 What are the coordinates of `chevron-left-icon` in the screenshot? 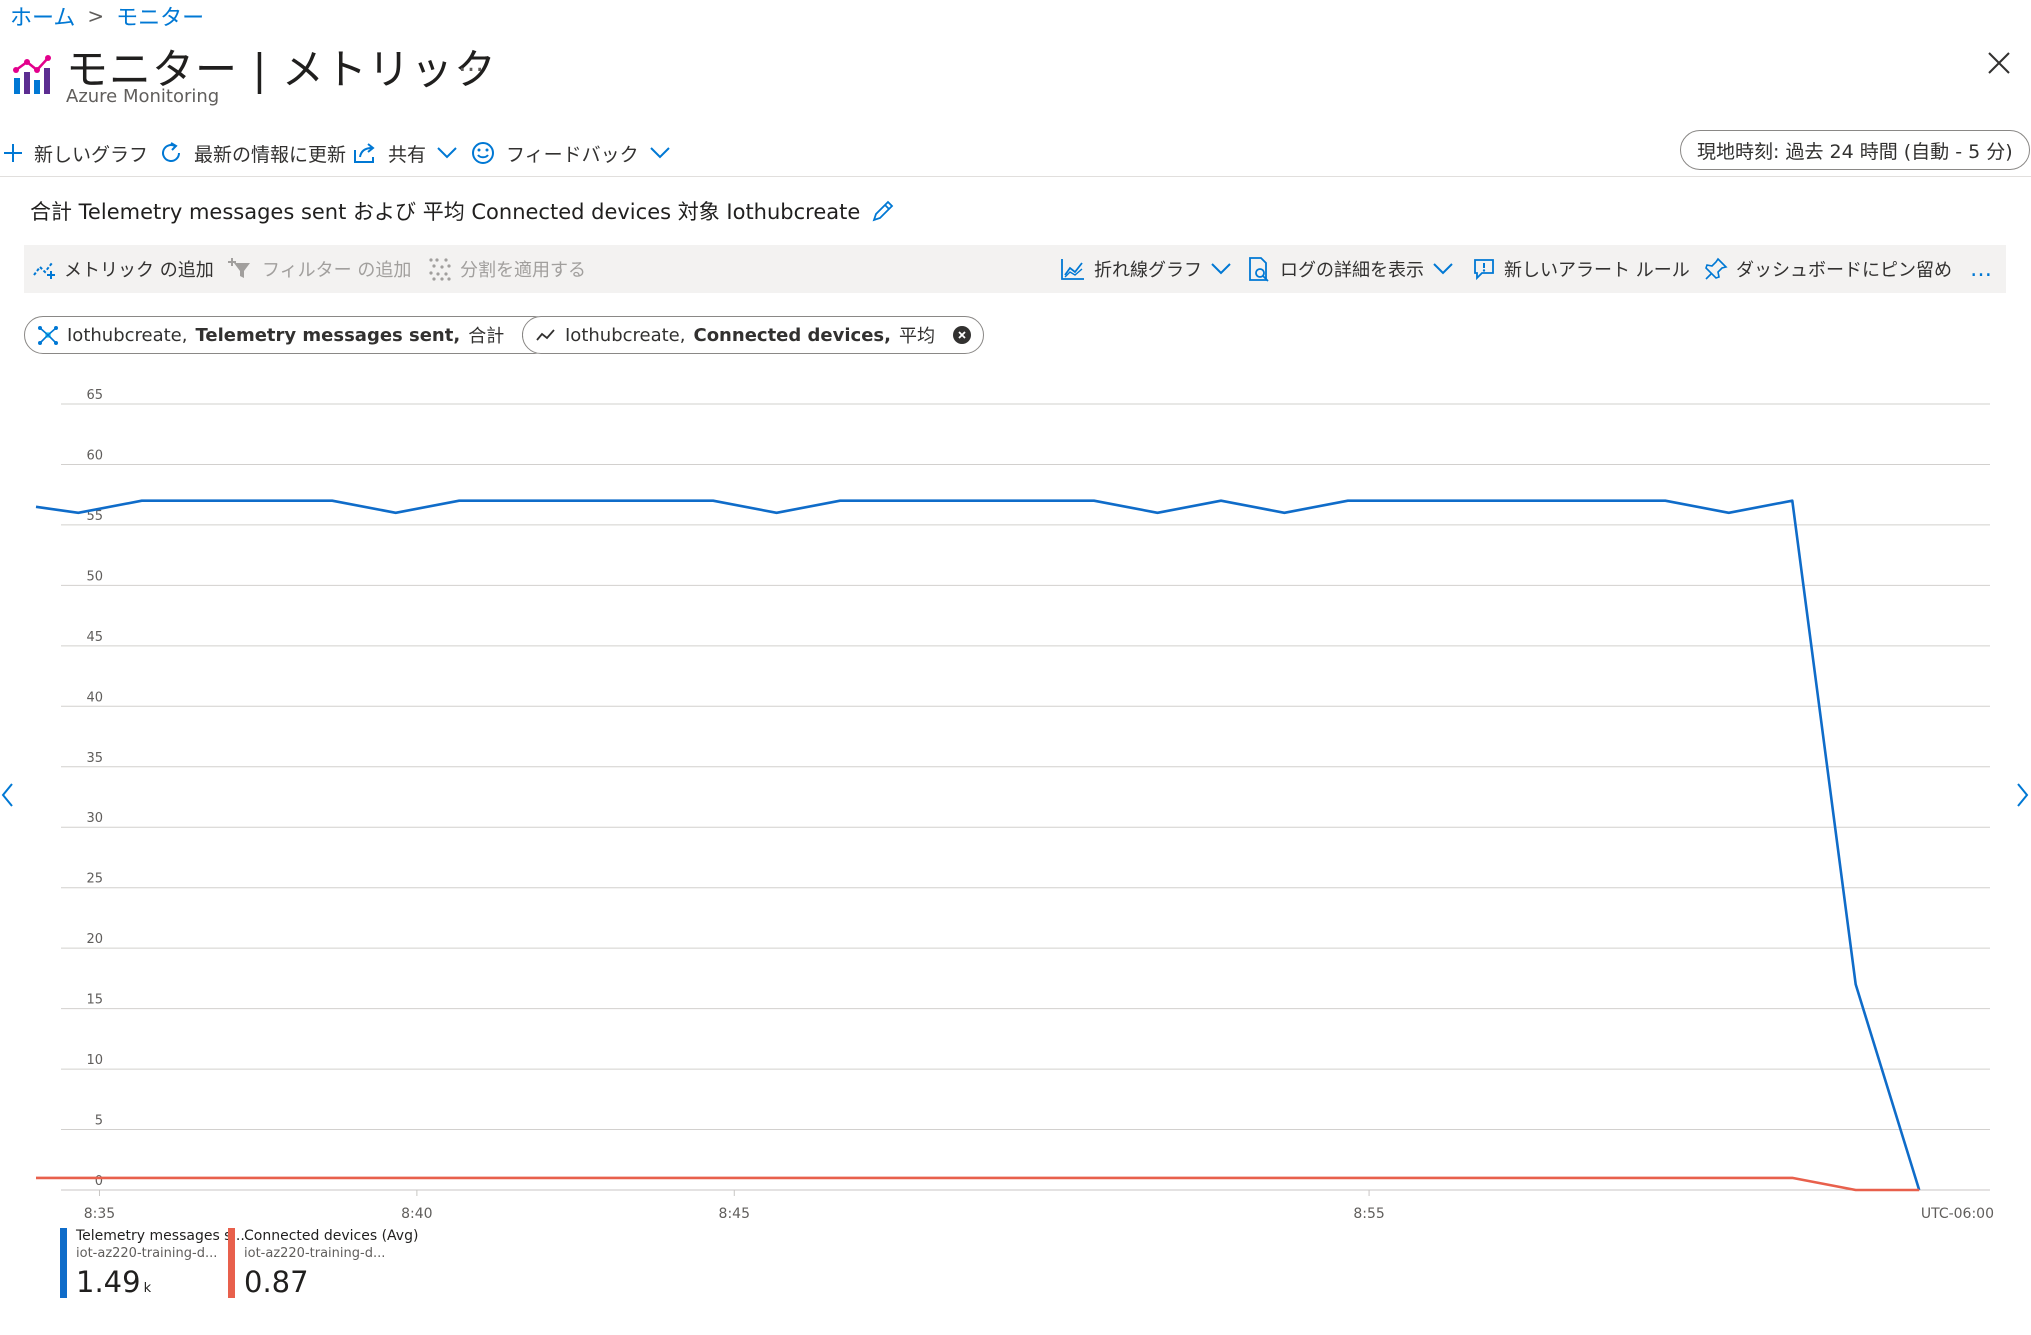 It's located at (7, 795).